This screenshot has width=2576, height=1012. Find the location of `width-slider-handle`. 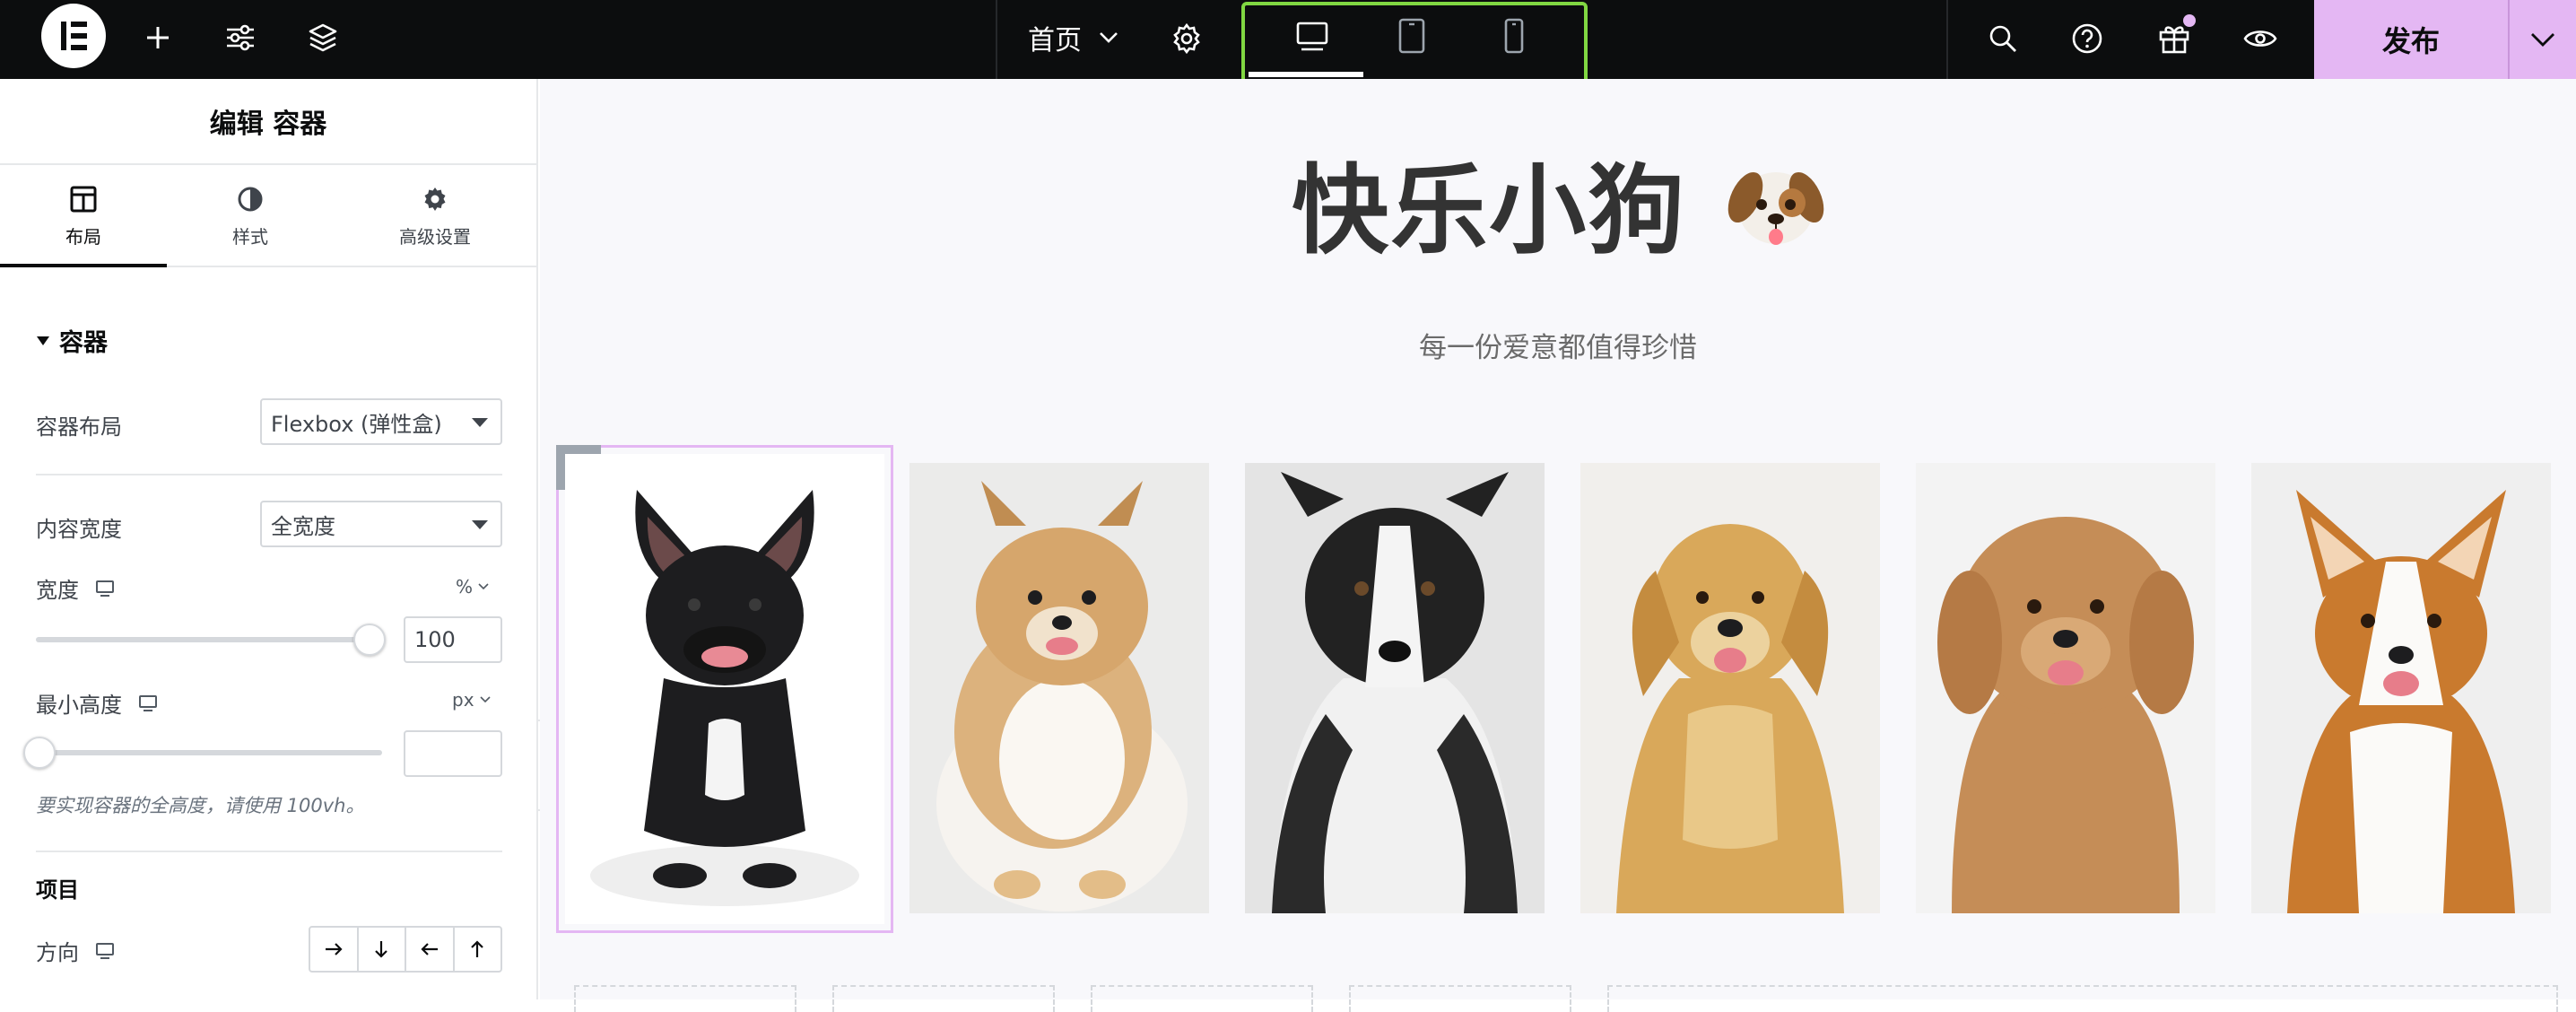

width-slider-handle is located at coordinates (369, 640).